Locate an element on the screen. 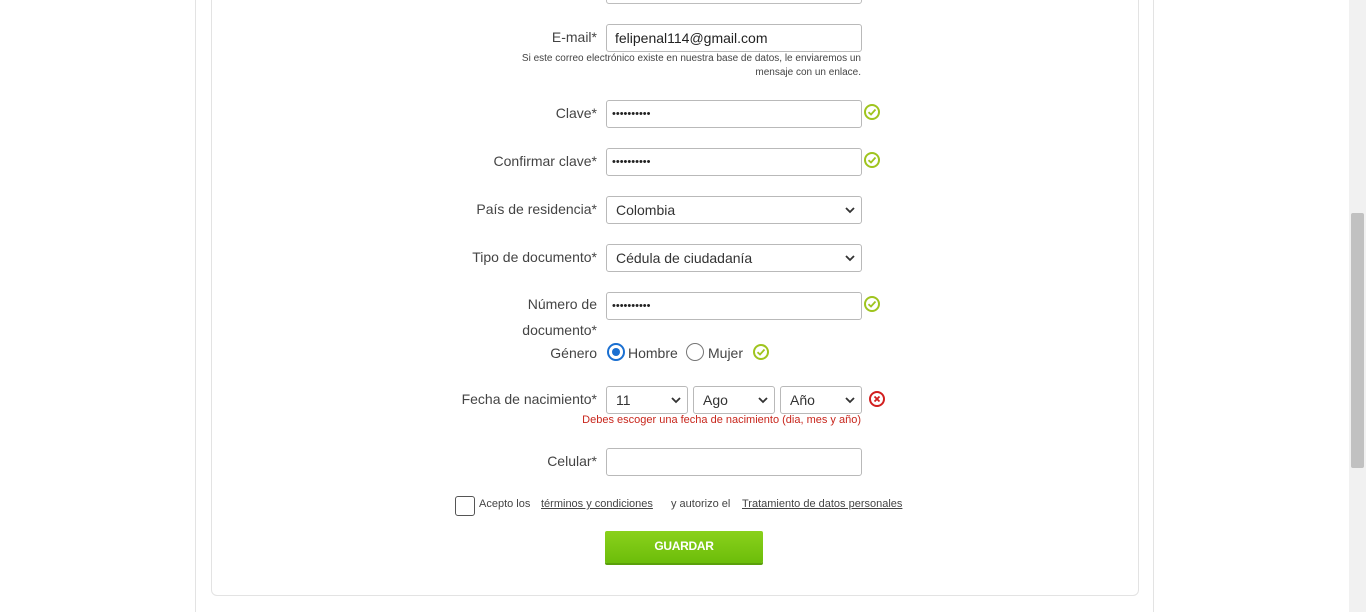 This screenshot has width=1366, height=612. gender-radio-hombre is located at coordinates (616, 352).